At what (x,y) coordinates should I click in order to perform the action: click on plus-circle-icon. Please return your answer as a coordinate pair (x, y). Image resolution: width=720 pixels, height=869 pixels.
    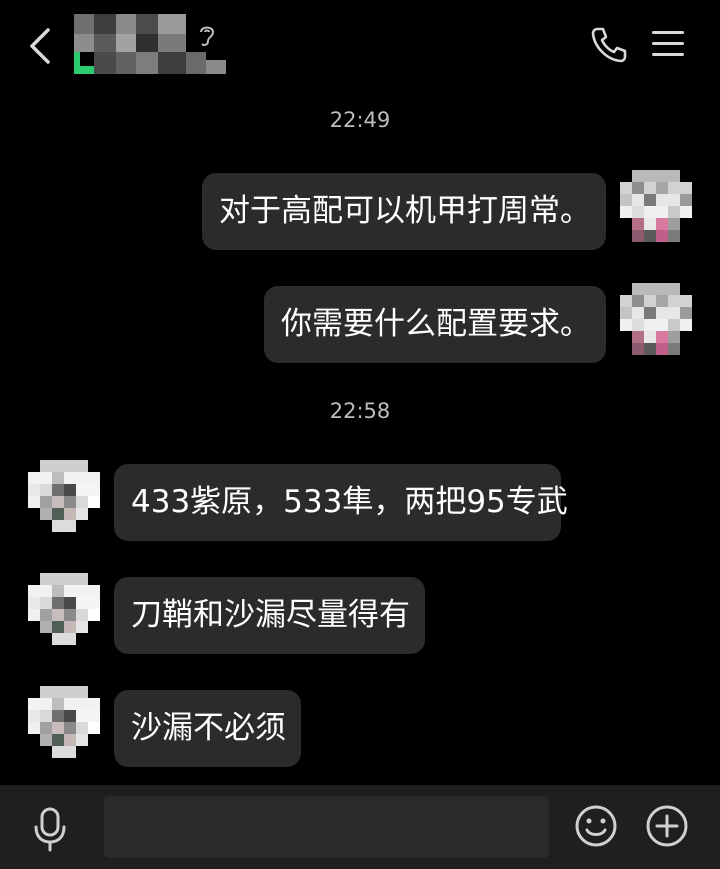
    Looking at the image, I should click on (667, 826).